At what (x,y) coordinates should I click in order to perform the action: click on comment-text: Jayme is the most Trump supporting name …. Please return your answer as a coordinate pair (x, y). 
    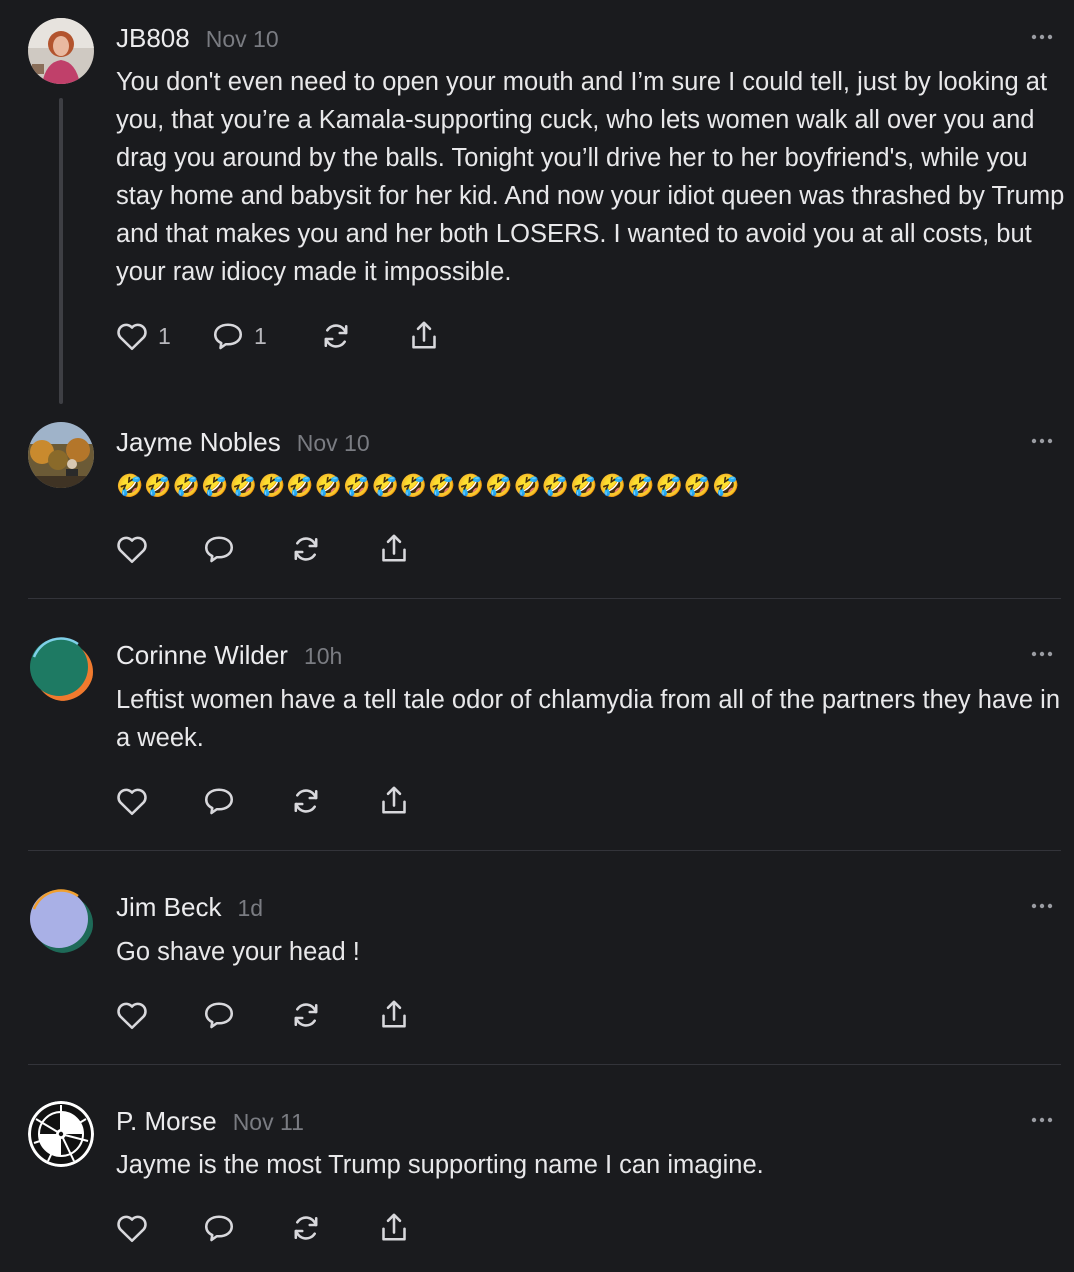
    Looking at the image, I should click on (440, 1165).